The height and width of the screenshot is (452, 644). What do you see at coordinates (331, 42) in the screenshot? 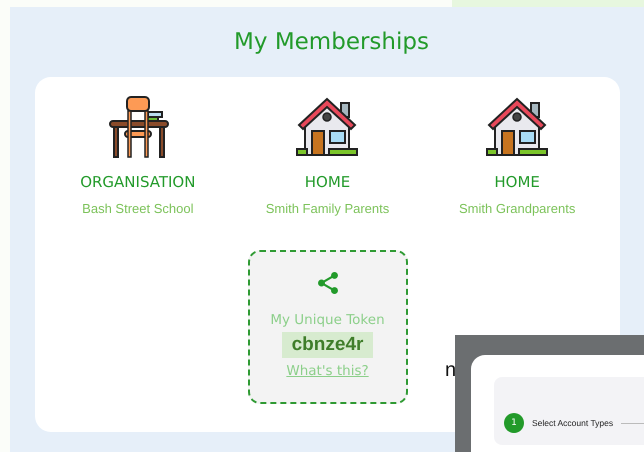
I see `page-title: My Memberships` at bounding box center [331, 42].